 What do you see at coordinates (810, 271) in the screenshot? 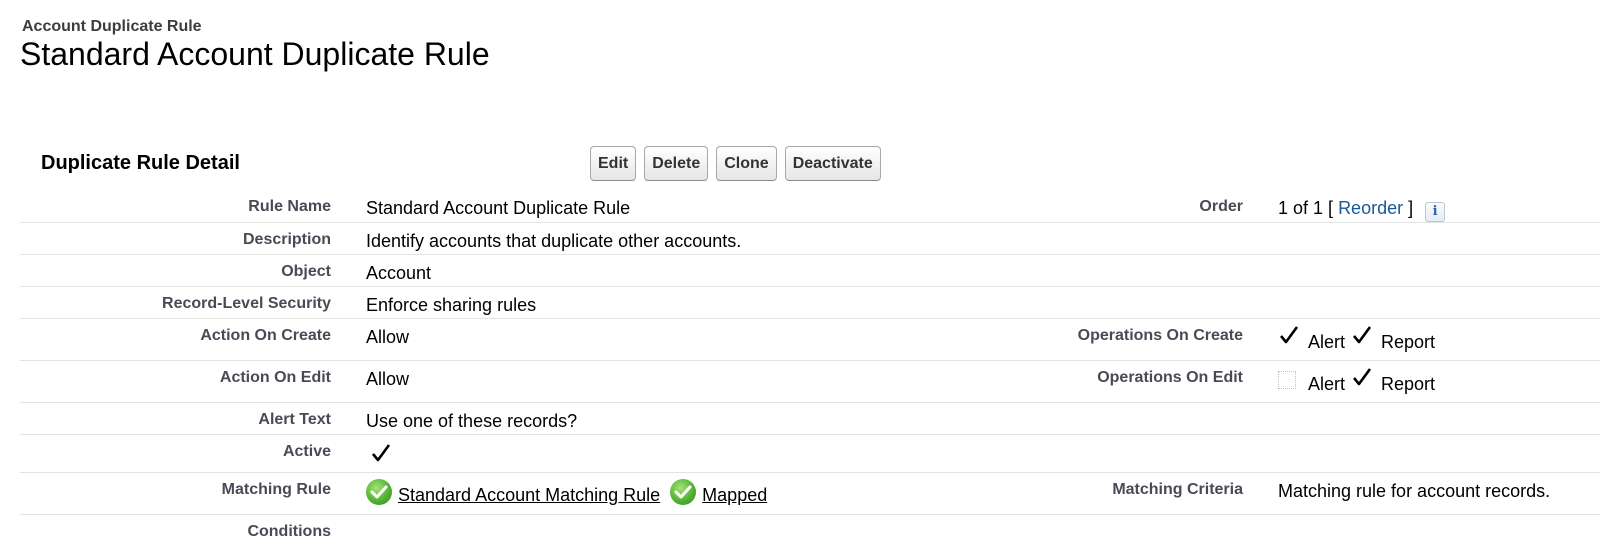
I see `row-object: Object Account` at bounding box center [810, 271].